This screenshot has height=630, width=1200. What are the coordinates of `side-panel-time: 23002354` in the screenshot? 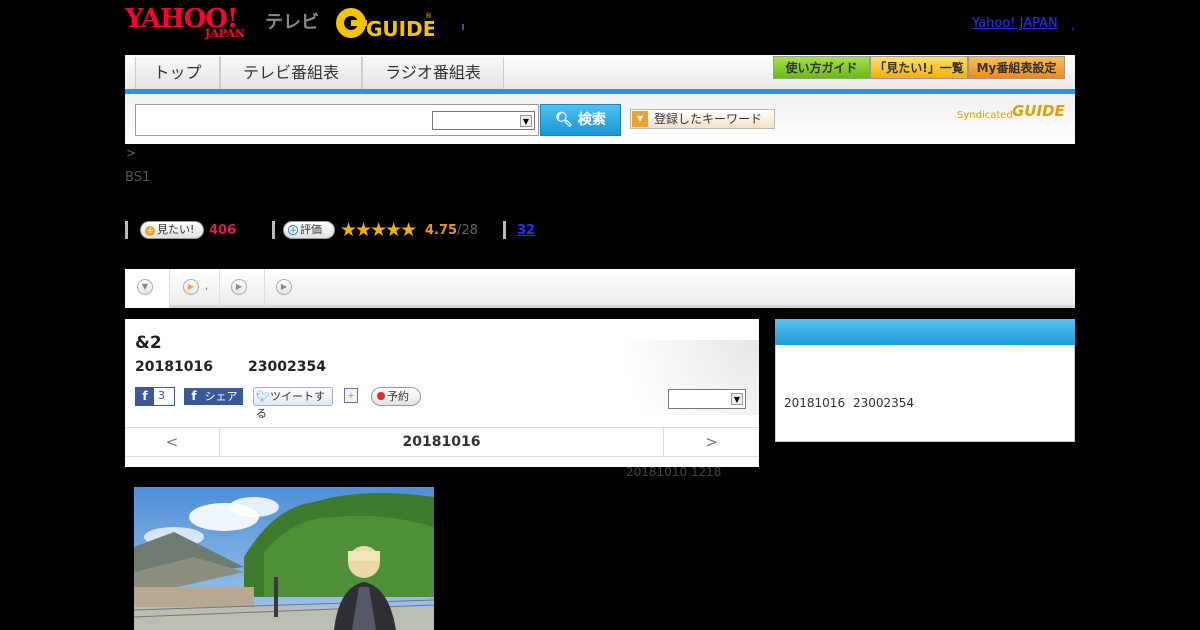 It's located at (884, 403).